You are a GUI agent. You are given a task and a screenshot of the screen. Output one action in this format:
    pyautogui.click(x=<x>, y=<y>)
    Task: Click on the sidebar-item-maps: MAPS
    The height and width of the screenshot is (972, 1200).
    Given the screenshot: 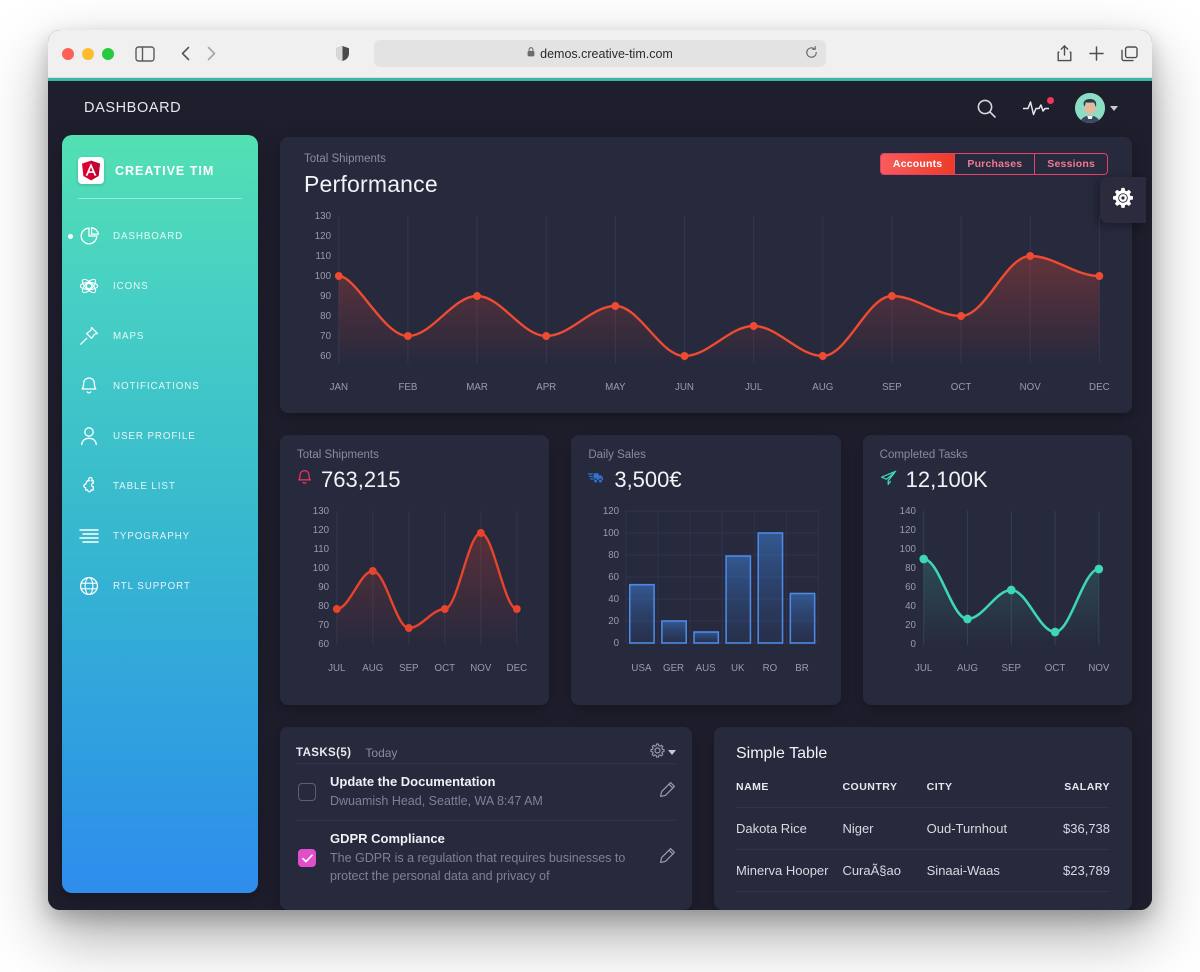 What is the action you would take?
    pyautogui.click(x=160, y=336)
    